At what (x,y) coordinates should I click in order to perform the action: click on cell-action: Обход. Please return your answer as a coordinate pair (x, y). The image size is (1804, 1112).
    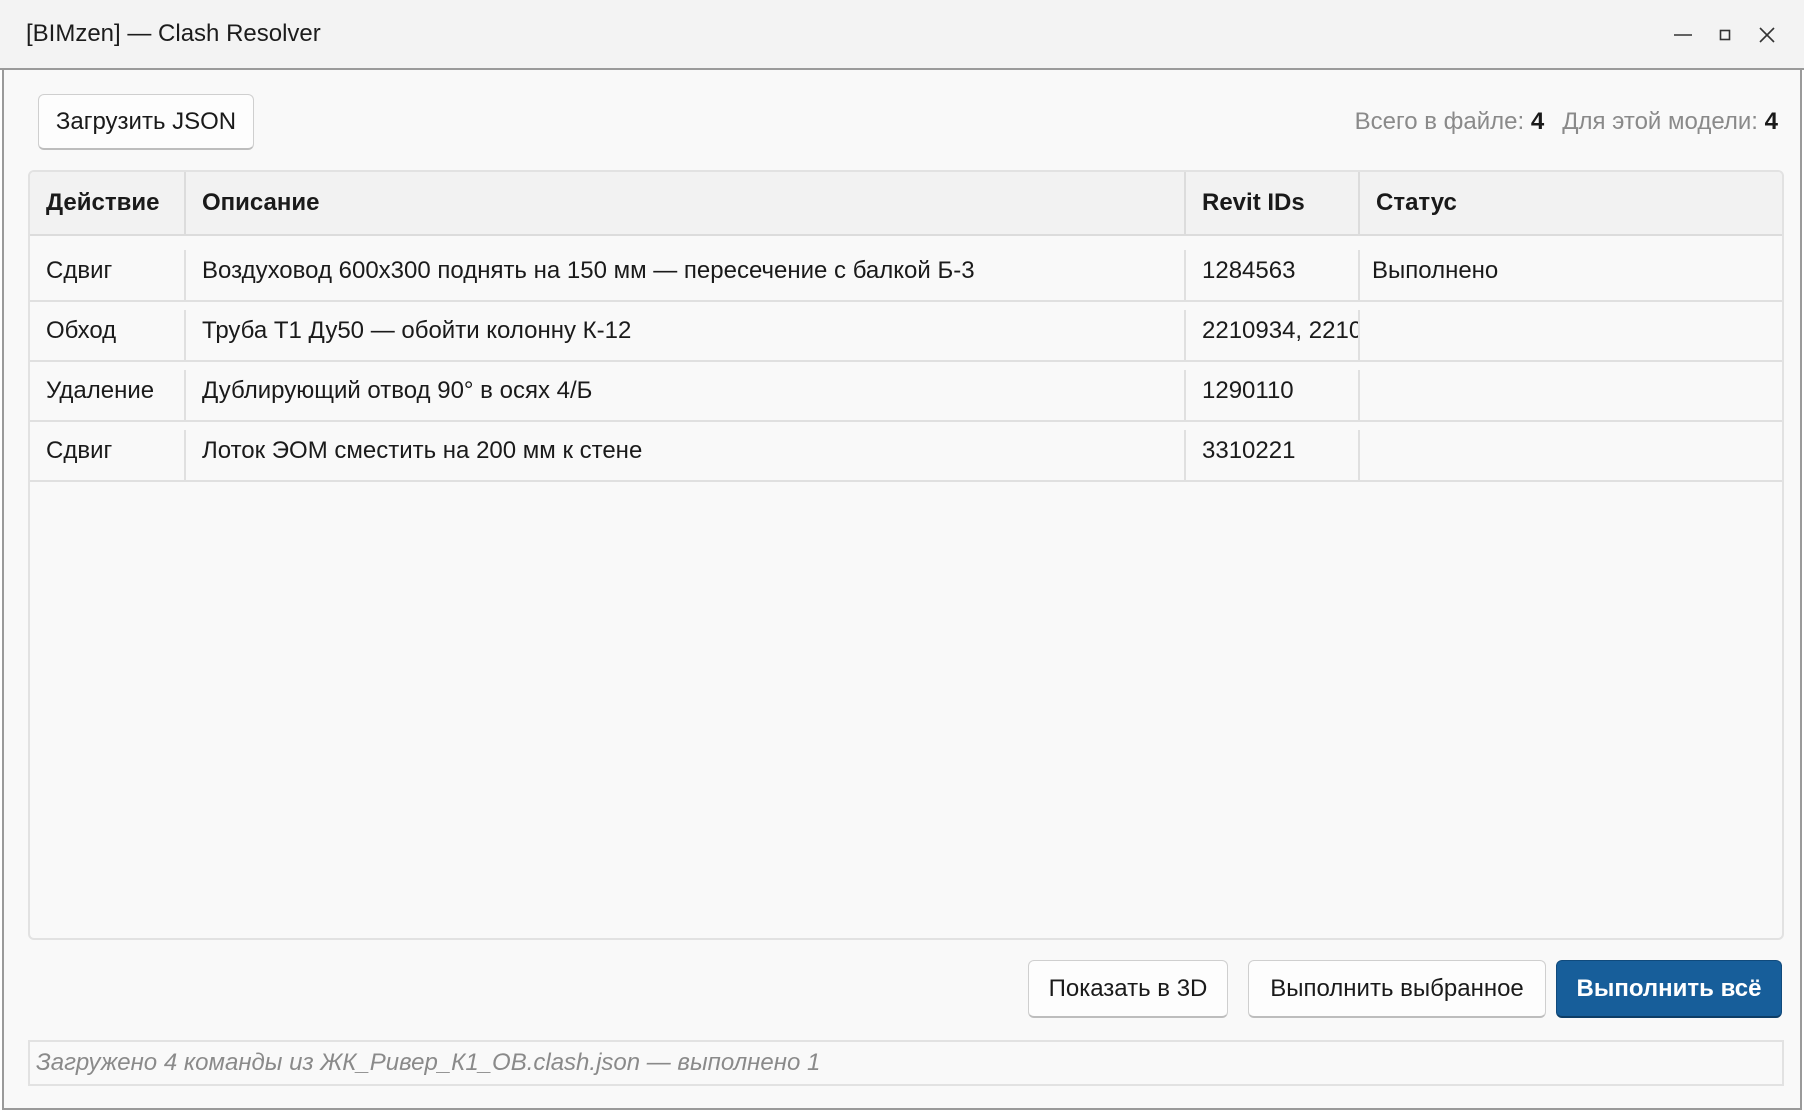
    Looking at the image, I should click on (81, 330).